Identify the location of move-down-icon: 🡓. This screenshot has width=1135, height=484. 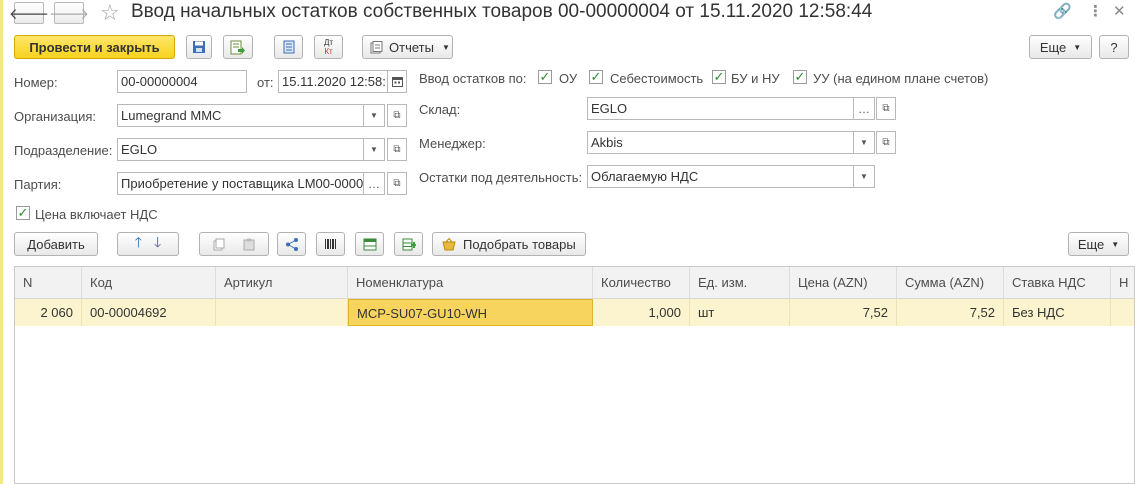
(157, 244).